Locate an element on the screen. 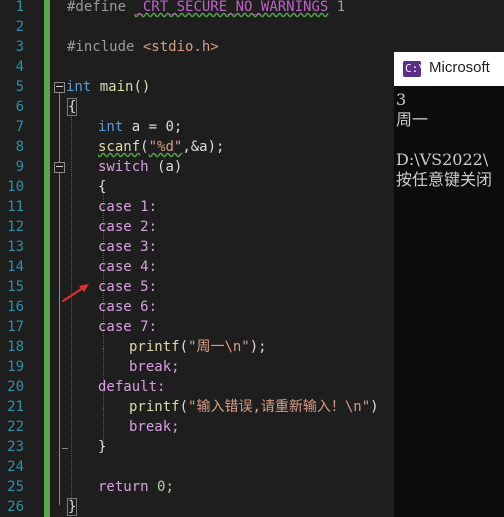  line-number: 12 is located at coordinates (15, 227).